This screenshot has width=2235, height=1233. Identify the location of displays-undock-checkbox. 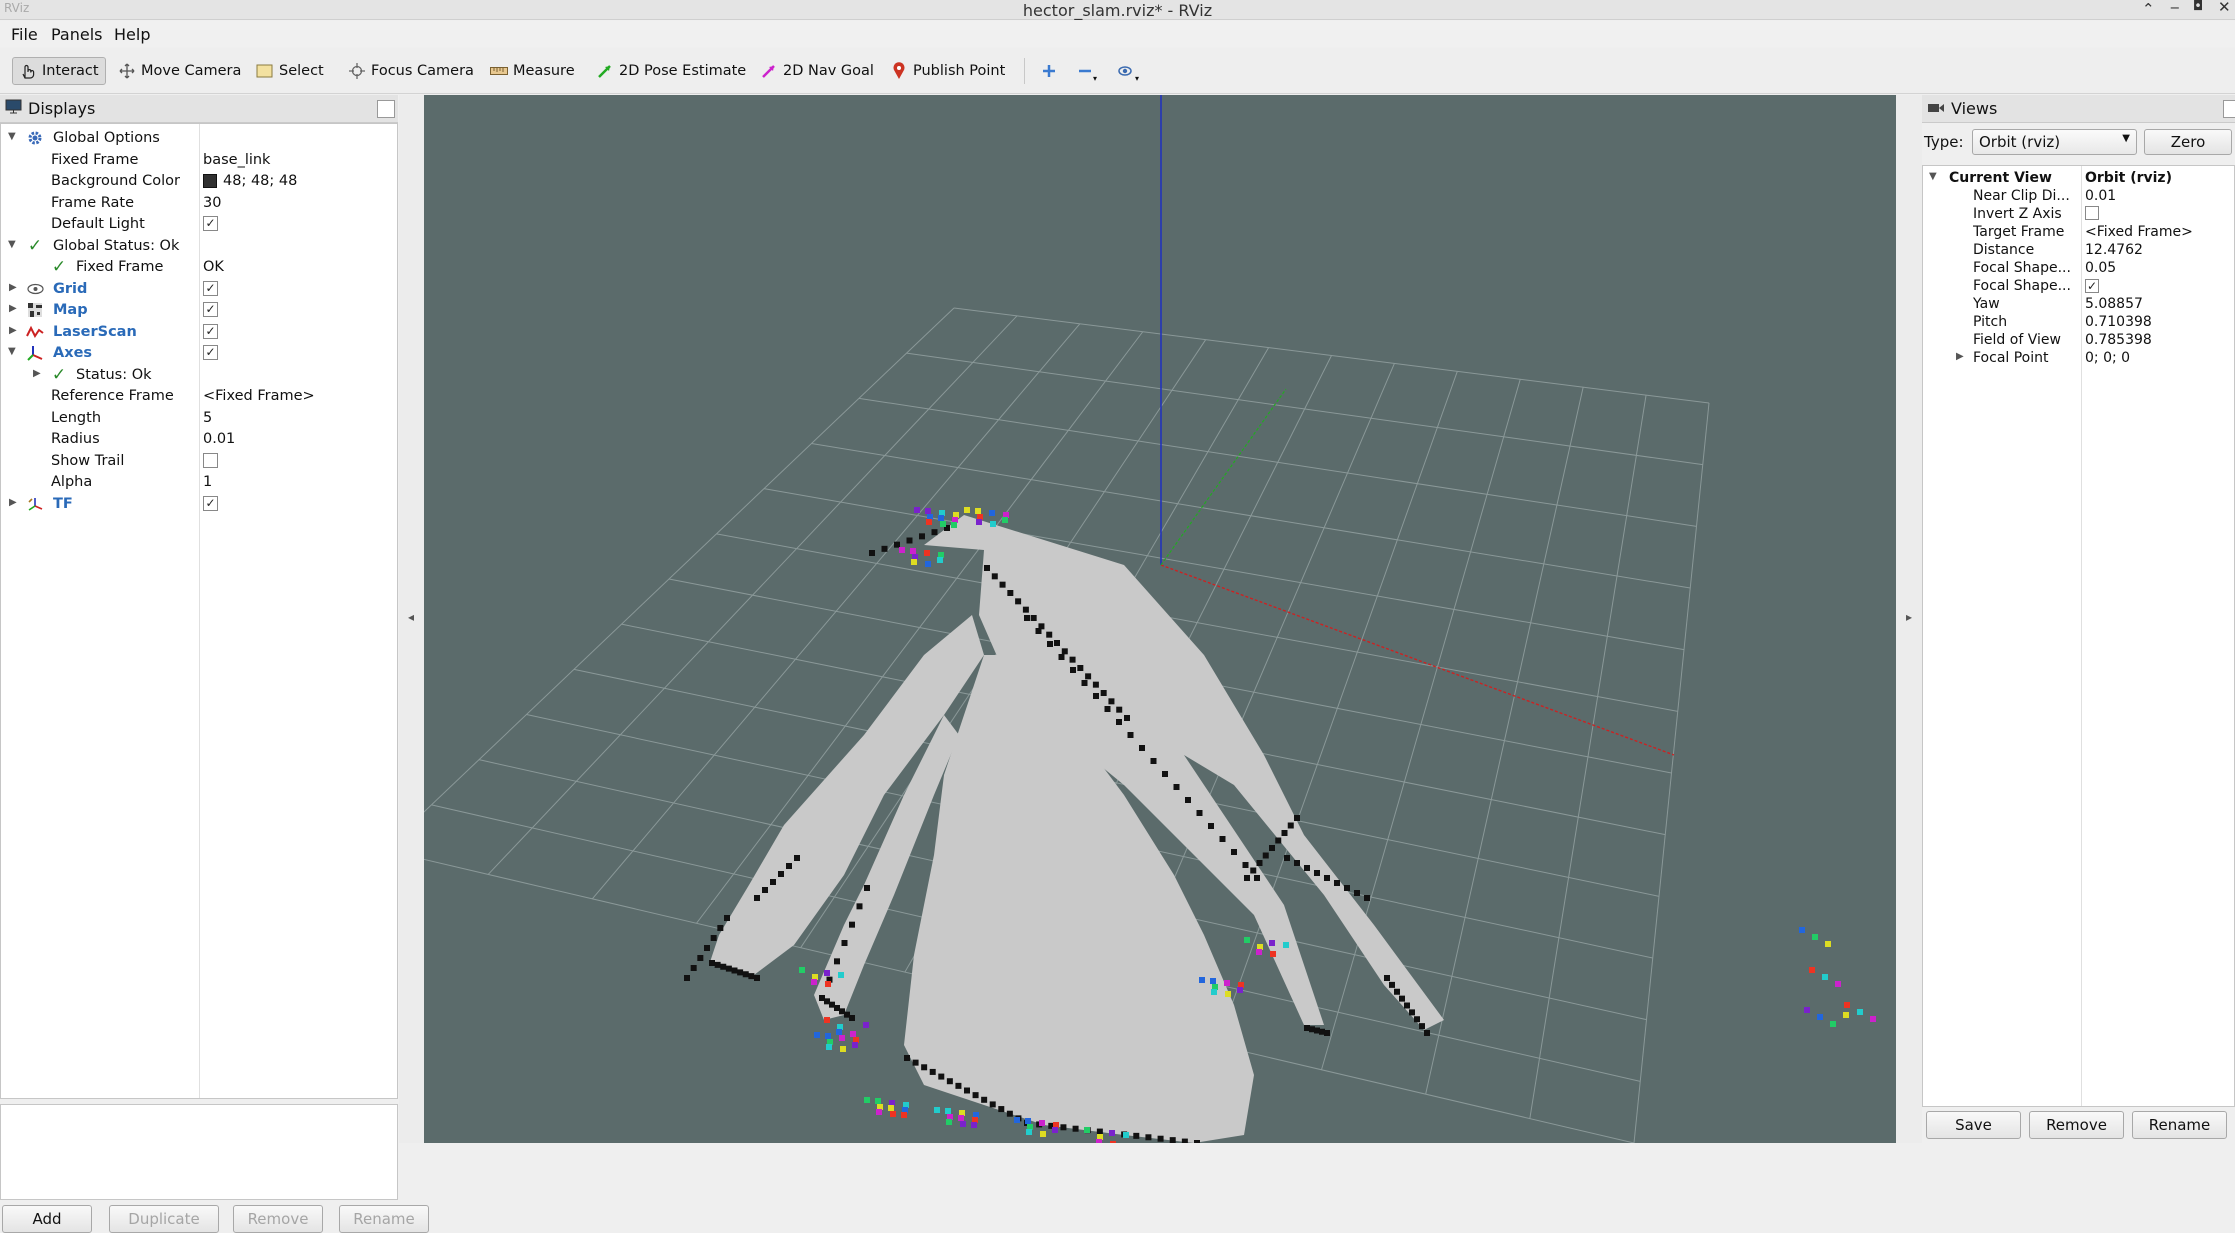
(386, 109).